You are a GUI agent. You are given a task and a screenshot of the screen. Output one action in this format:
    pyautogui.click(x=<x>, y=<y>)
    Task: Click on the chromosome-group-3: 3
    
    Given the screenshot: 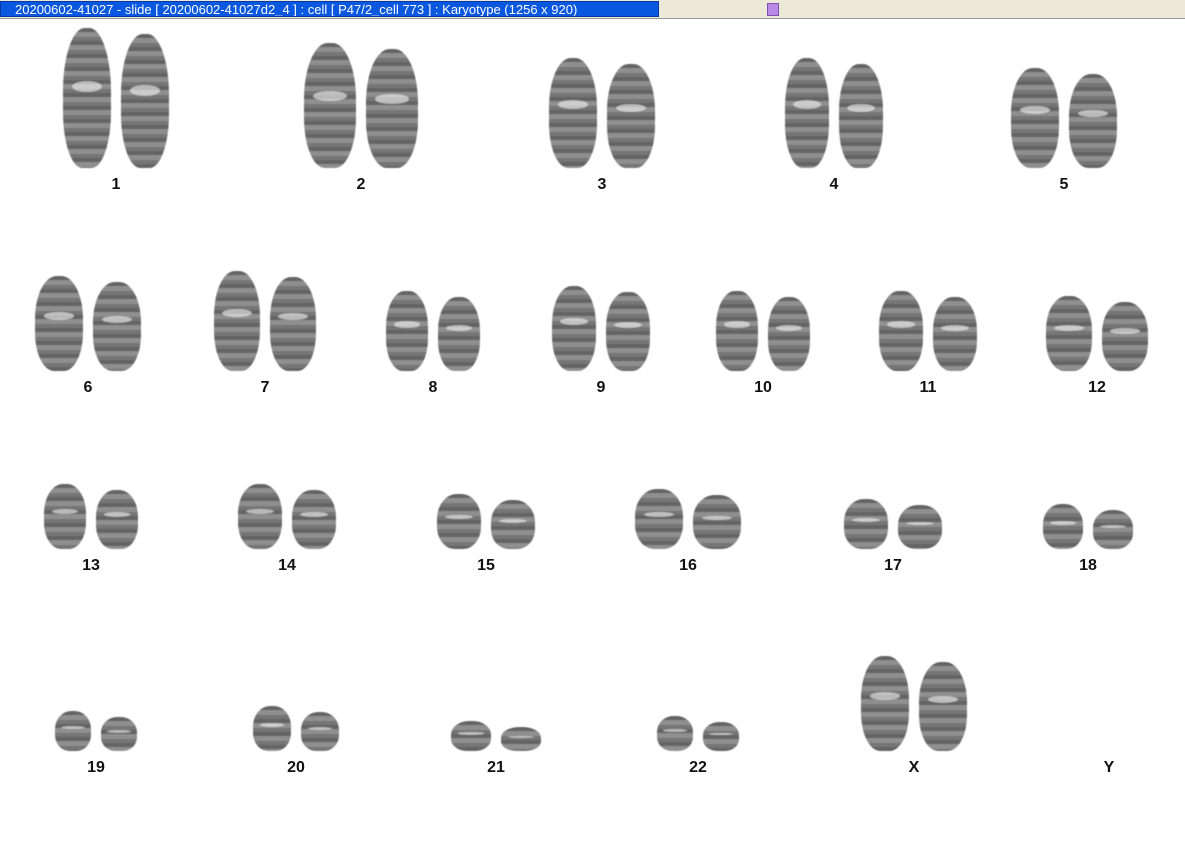 What is the action you would take?
    pyautogui.click(x=602, y=128)
    